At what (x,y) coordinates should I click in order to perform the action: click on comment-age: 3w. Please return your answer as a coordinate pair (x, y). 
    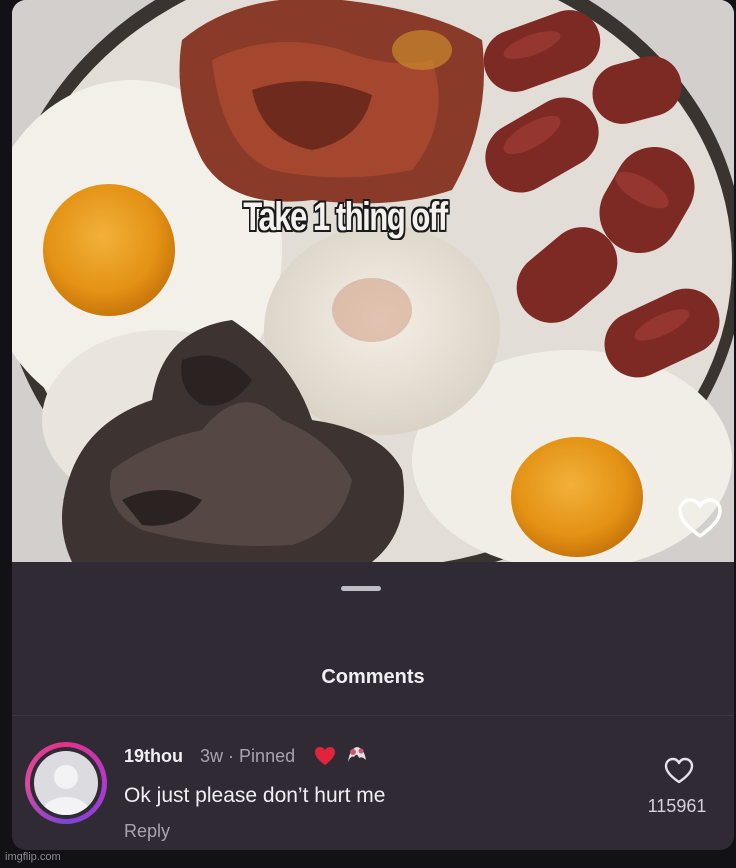
    Looking at the image, I should click on (212, 756).